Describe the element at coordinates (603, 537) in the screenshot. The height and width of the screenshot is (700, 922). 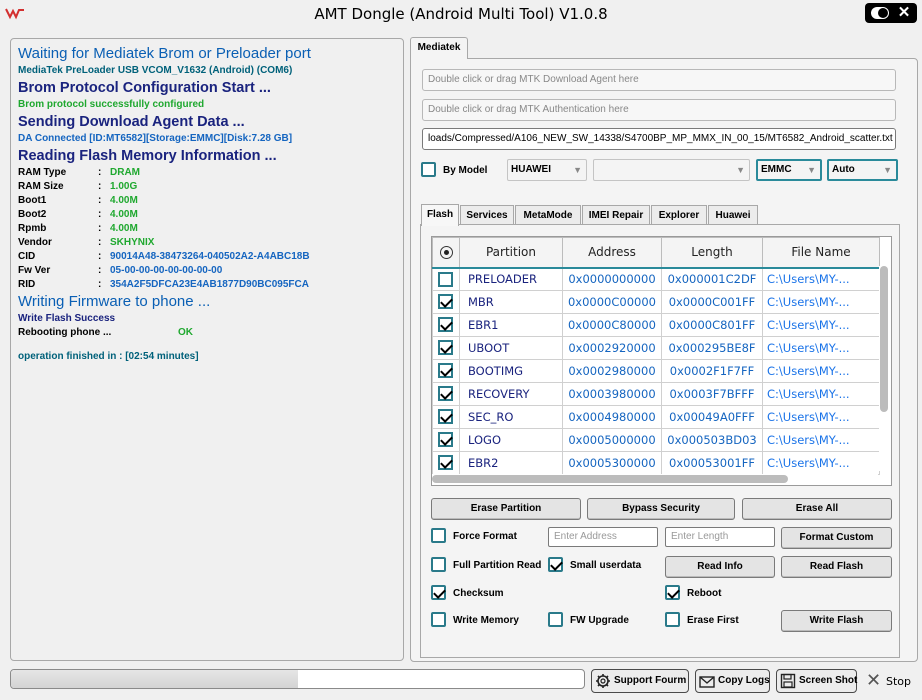
I see `address-input: Enter Address` at that location.